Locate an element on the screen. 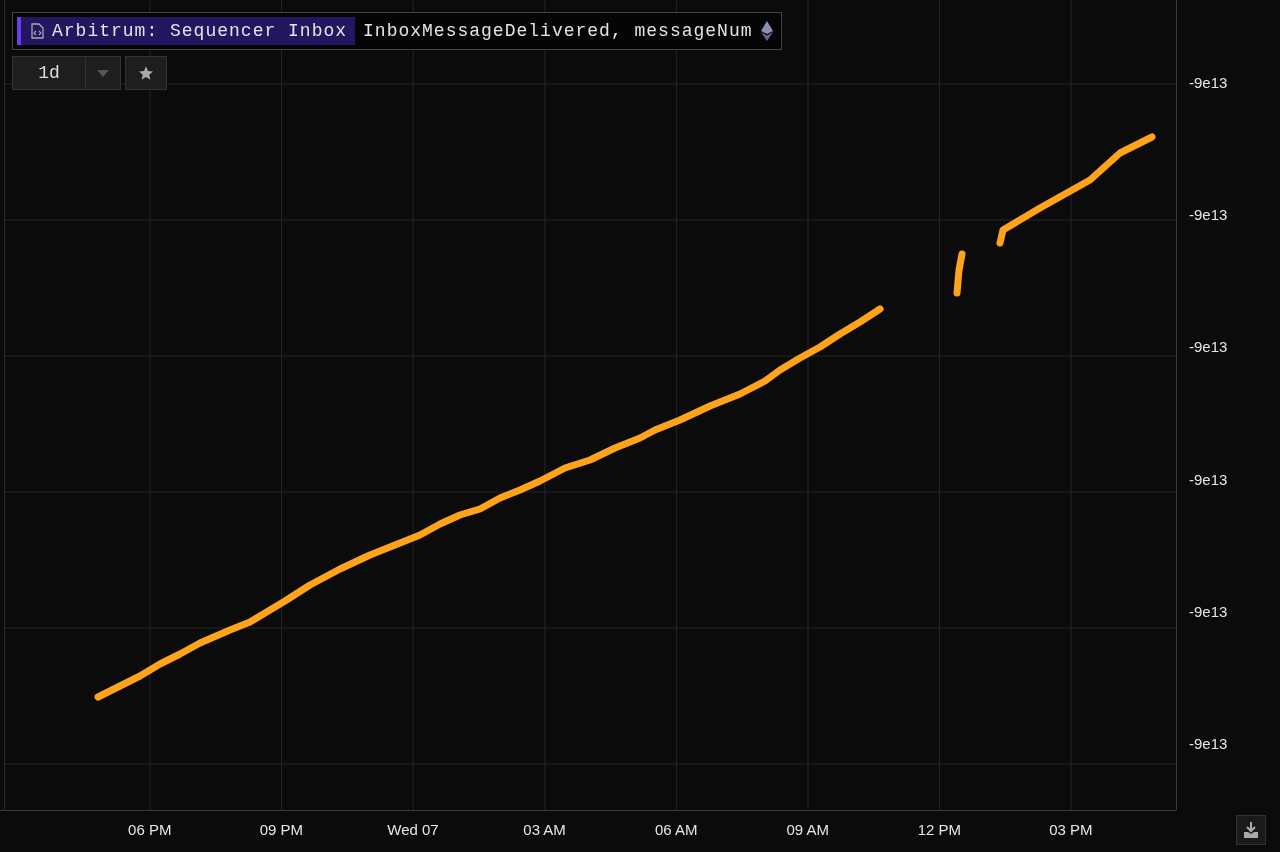 The image size is (1280, 852). code-file-icon is located at coordinates (37, 31).